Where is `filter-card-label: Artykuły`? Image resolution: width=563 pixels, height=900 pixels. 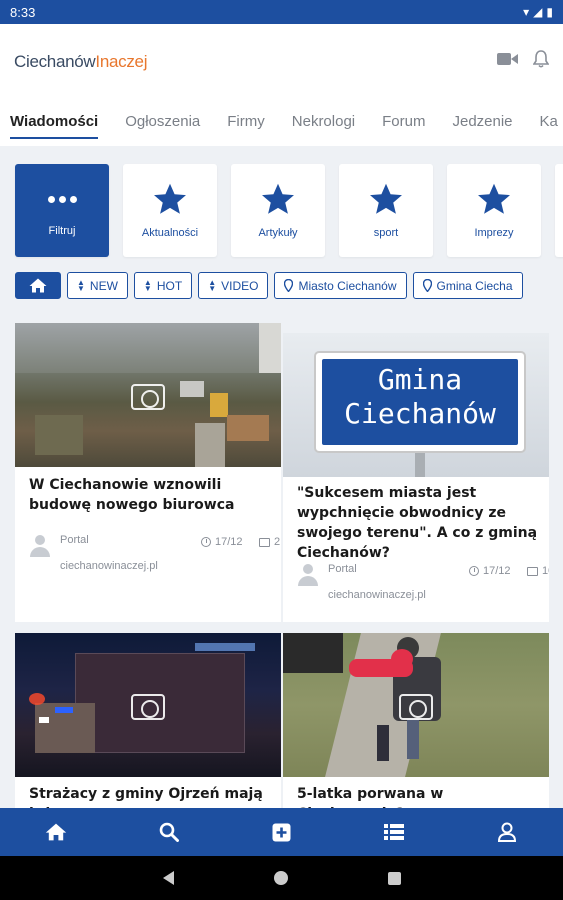
filter-card-label: Artykuły is located at coordinates (278, 232).